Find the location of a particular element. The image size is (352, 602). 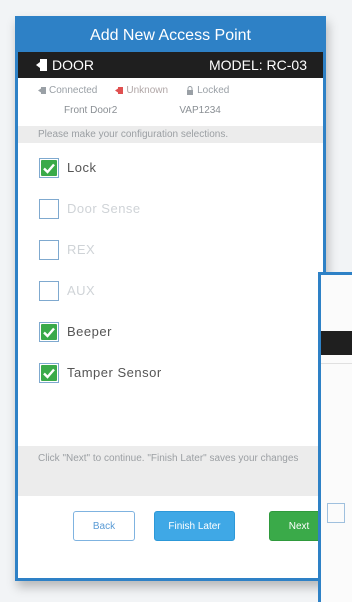

status-connected: Connected is located at coordinates (67, 90).